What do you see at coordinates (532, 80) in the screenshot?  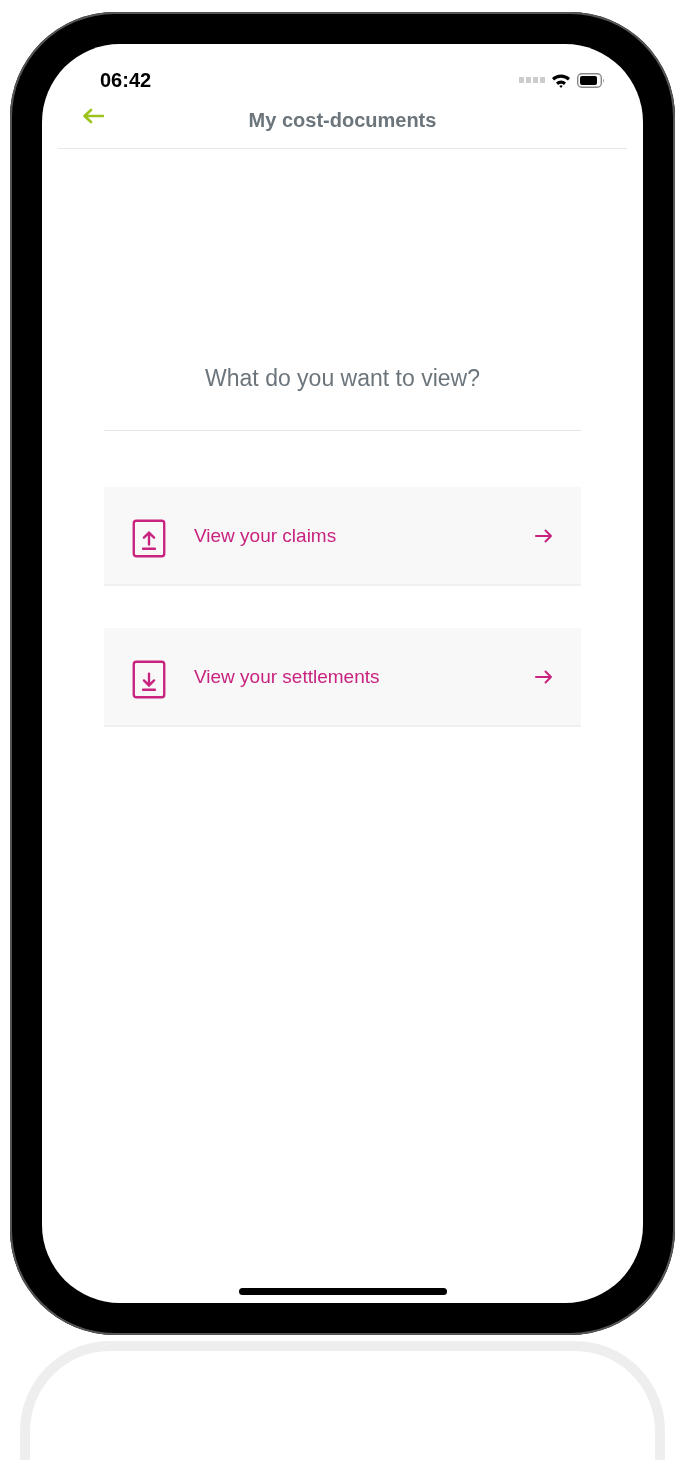 I see `signal-icon` at bounding box center [532, 80].